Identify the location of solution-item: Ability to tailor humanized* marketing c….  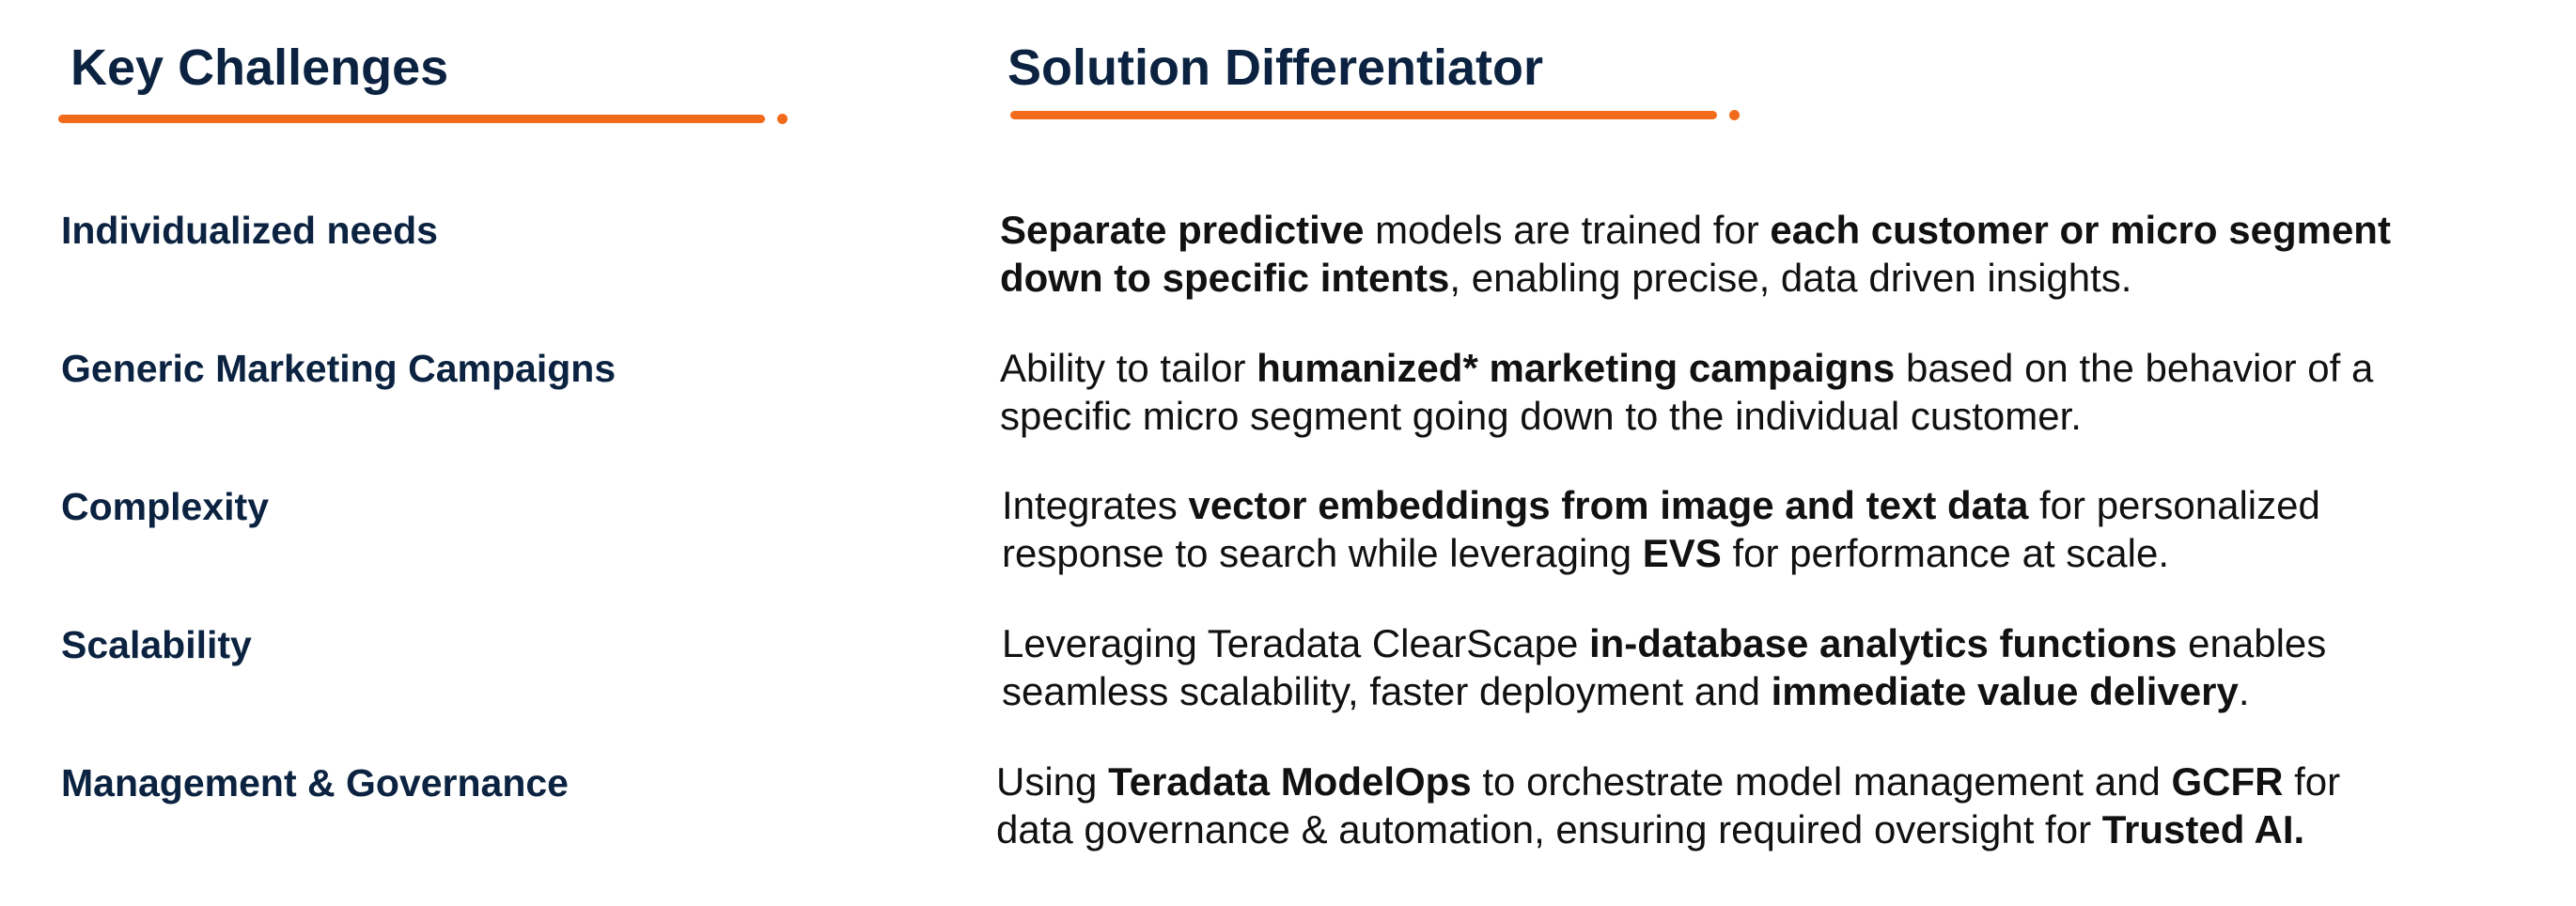
(1687, 392).